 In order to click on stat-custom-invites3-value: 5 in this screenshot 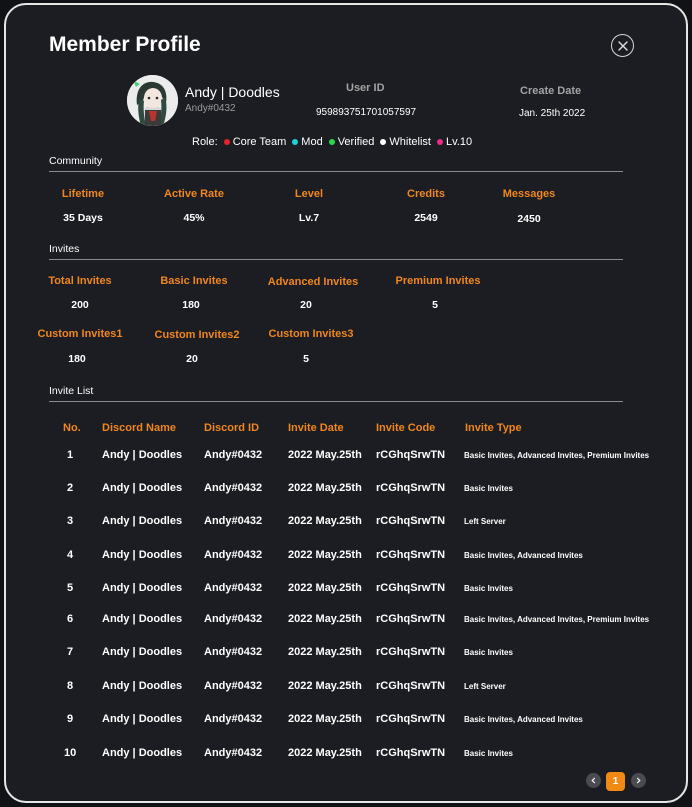, I will do `click(306, 359)`.